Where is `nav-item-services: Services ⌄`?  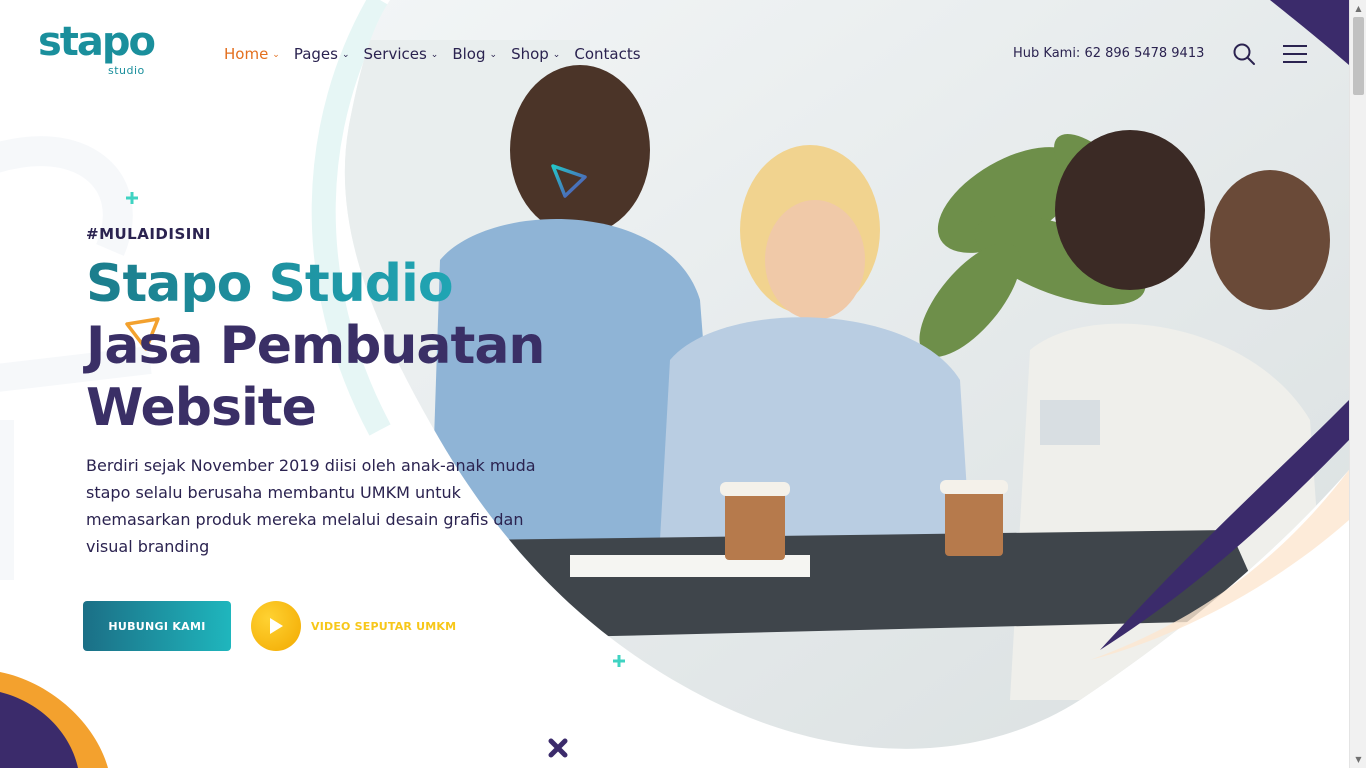 nav-item-services: Services ⌄ is located at coordinates (401, 54).